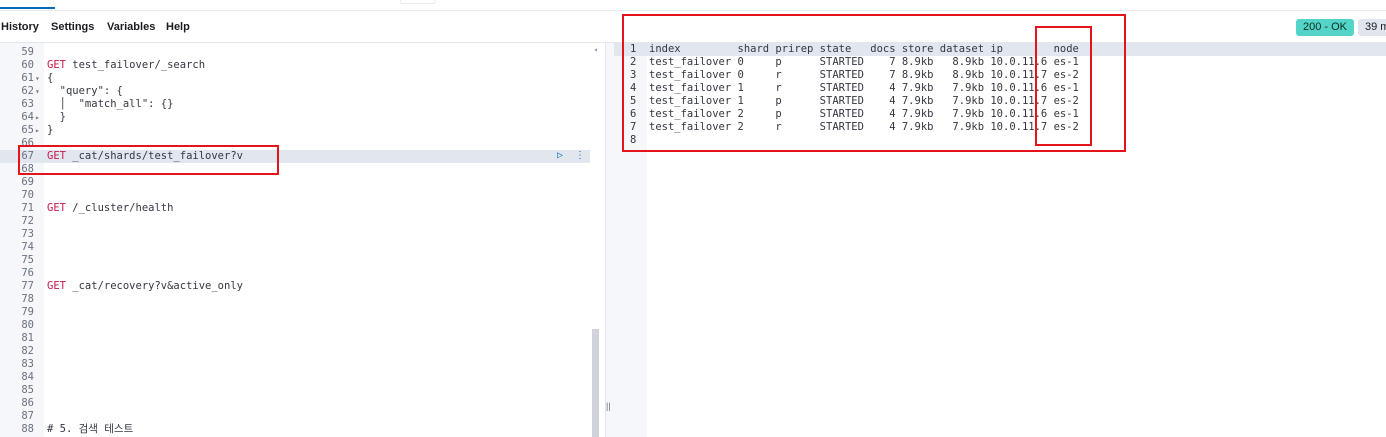  Describe the element at coordinates (131, 27) in the screenshot. I see `menu-variables: Variables` at that location.